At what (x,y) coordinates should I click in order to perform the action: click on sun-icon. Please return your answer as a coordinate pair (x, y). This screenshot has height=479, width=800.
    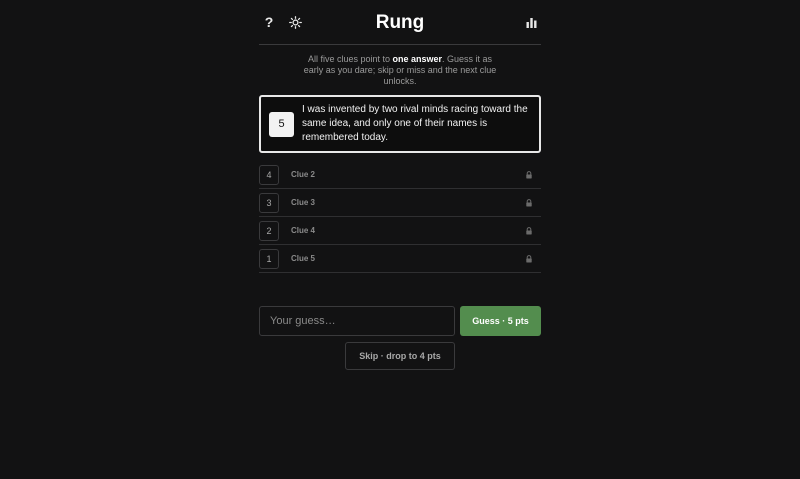
    Looking at the image, I should click on (295, 22).